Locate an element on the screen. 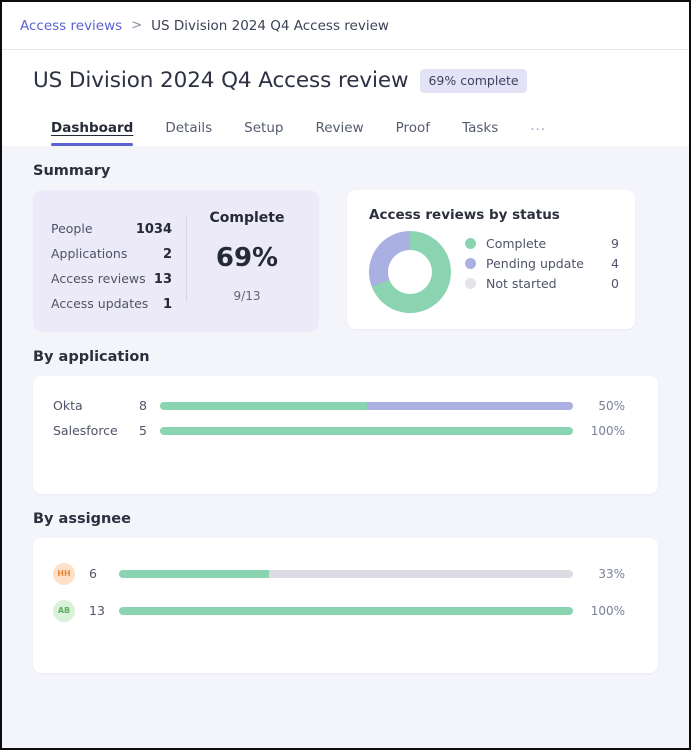  tab-review: Review is located at coordinates (339, 133).